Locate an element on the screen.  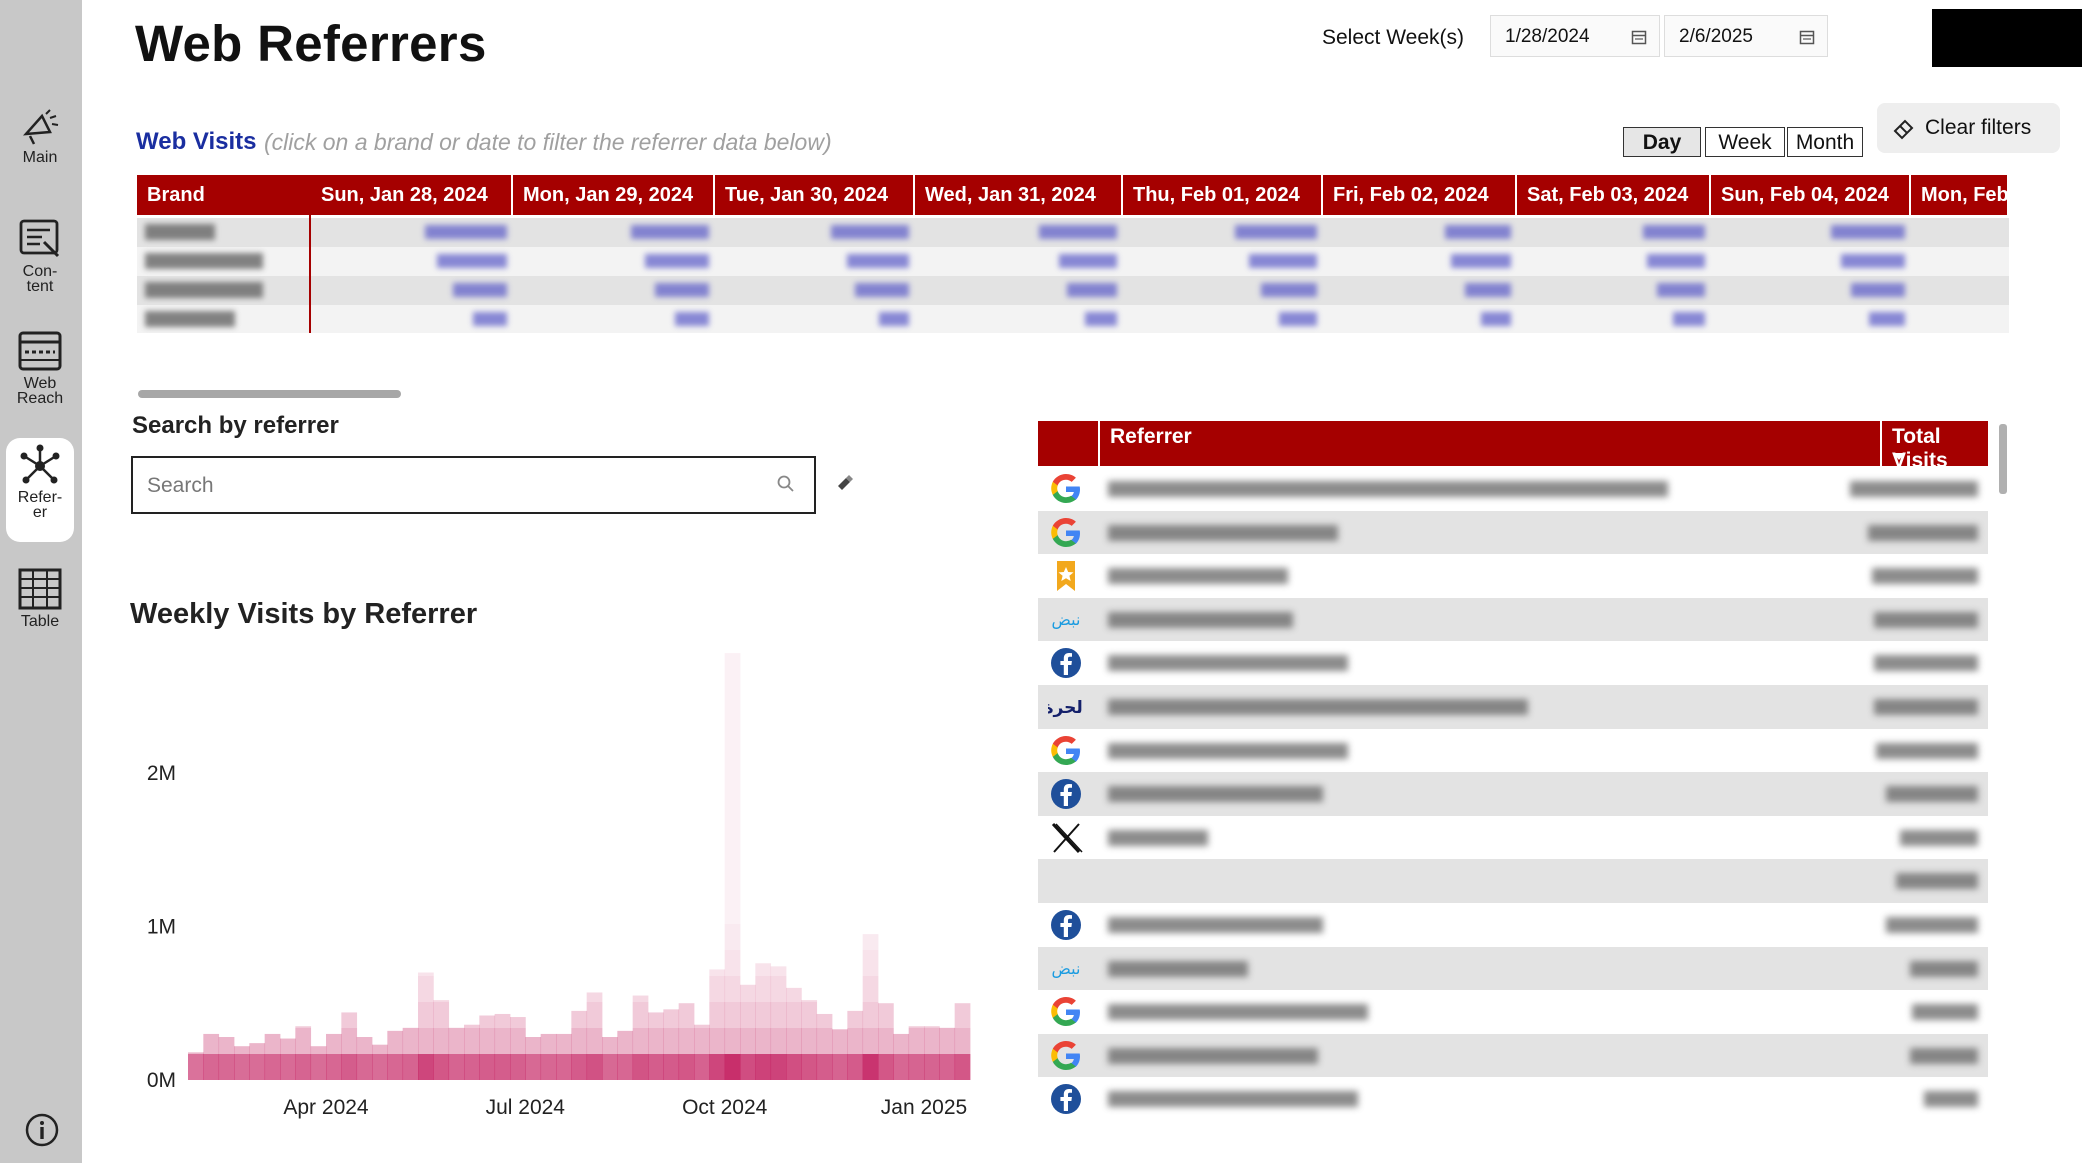
sidebar-item-main: Main is located at coordinates (40, 144).